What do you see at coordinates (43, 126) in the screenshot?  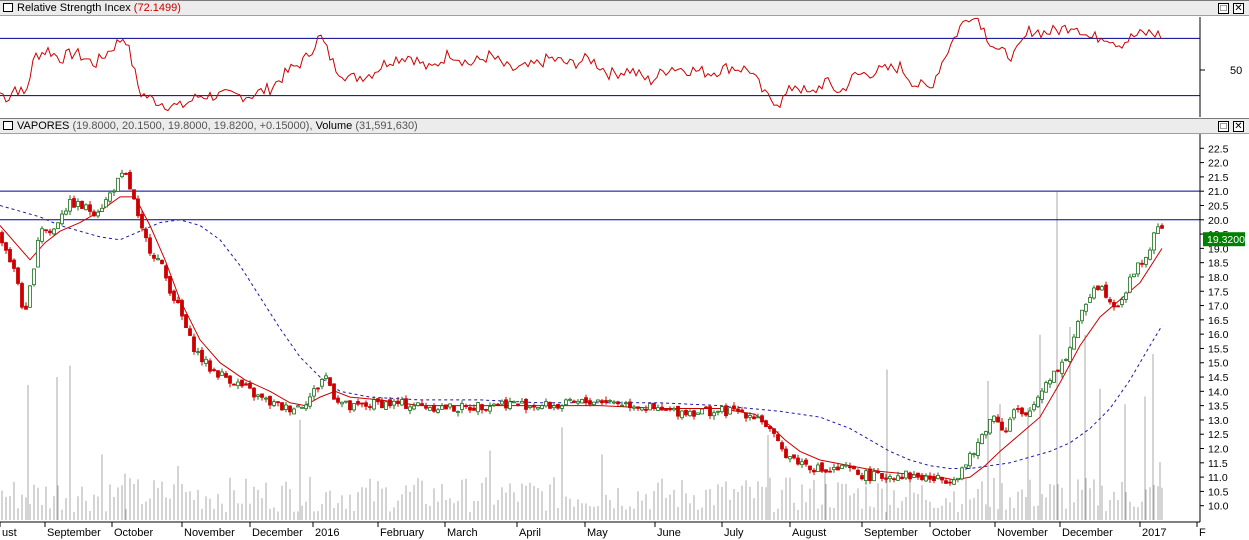 I see `symbol-name: VAPORES` at bounding box center [43, 126].